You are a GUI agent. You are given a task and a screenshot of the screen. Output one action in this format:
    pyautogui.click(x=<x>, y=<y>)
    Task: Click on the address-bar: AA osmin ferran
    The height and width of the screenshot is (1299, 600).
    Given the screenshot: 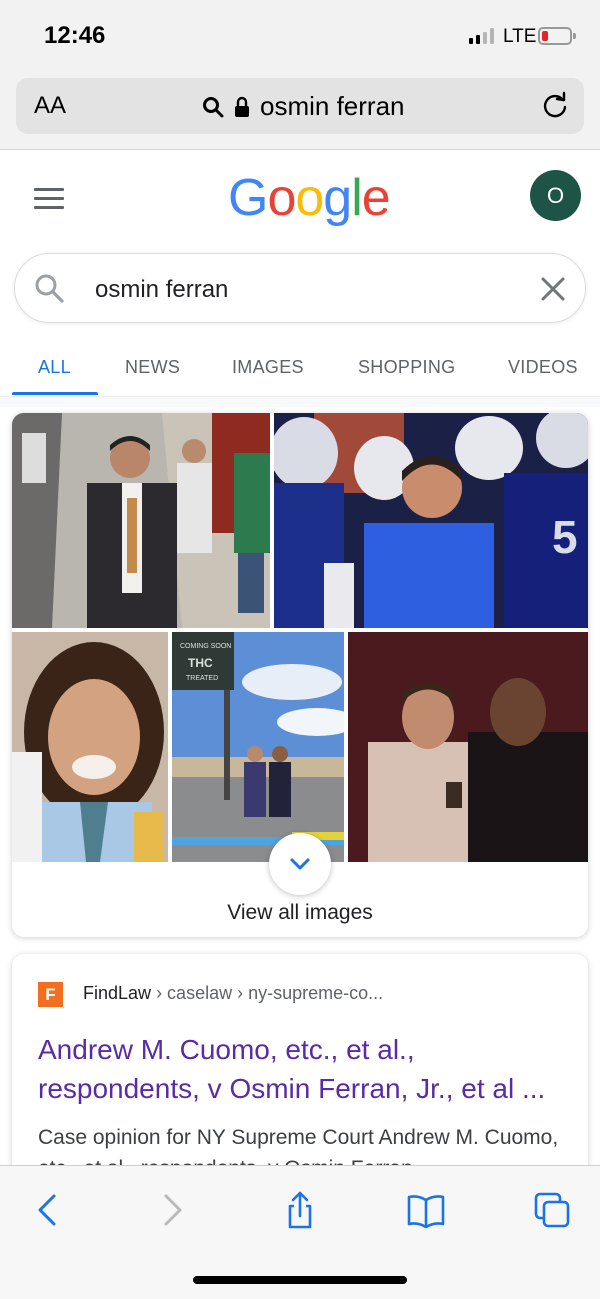 What is the action you would take?
    pyautogui.click(x=300, y=106)
    